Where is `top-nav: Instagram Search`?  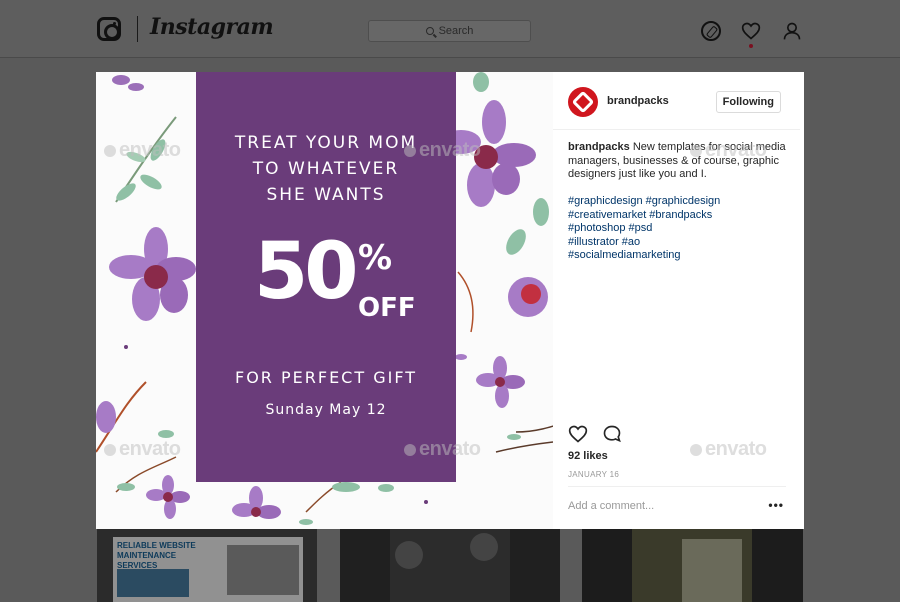 top-nav: Instagram Search is located at coordinates (450, 29).